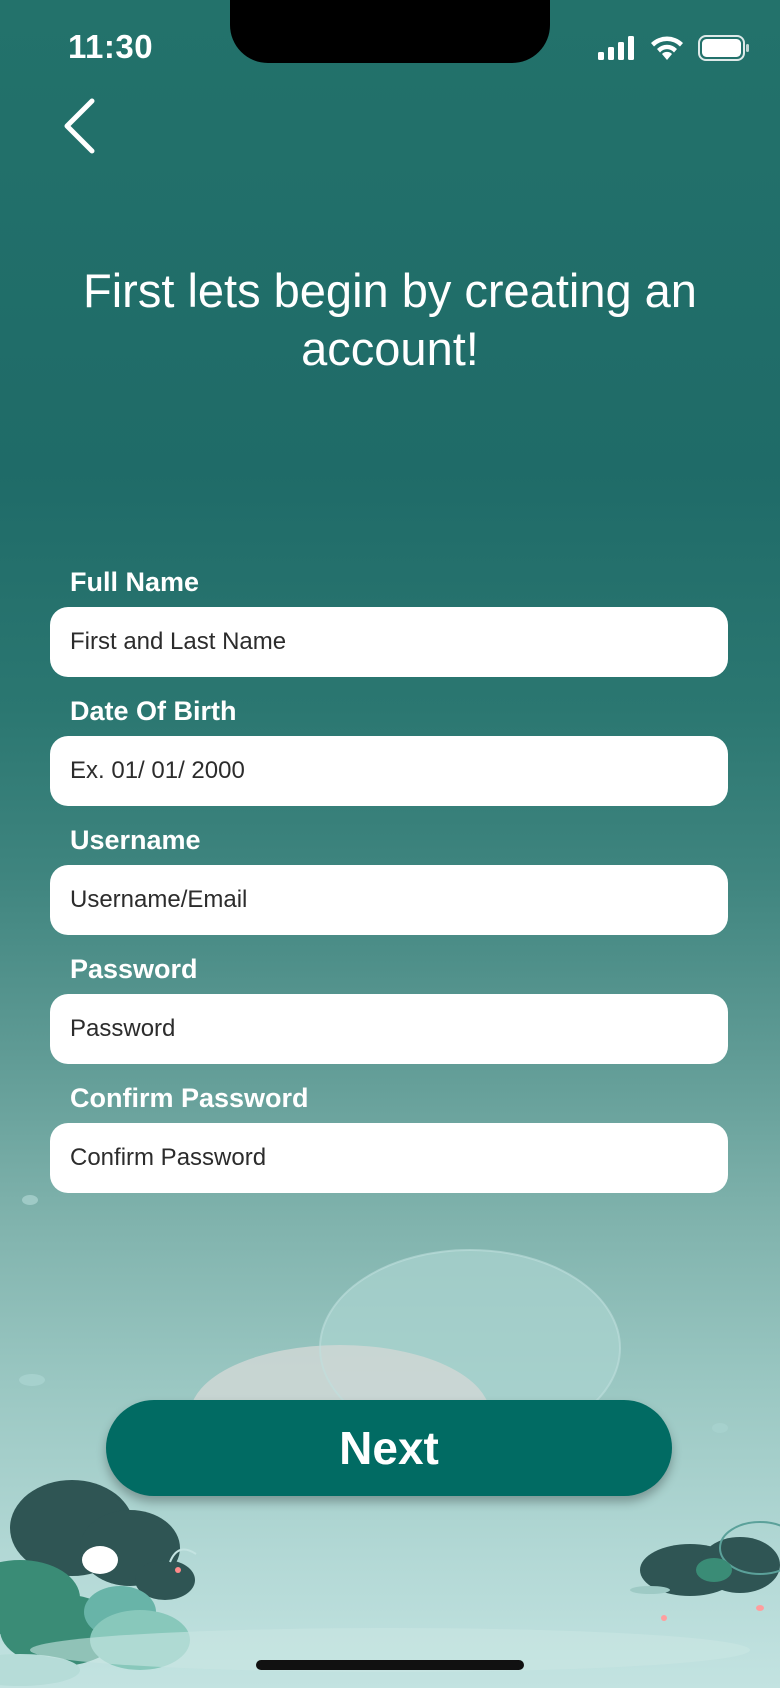  I want to click on cellular-signal-icon, so click(616, 48).